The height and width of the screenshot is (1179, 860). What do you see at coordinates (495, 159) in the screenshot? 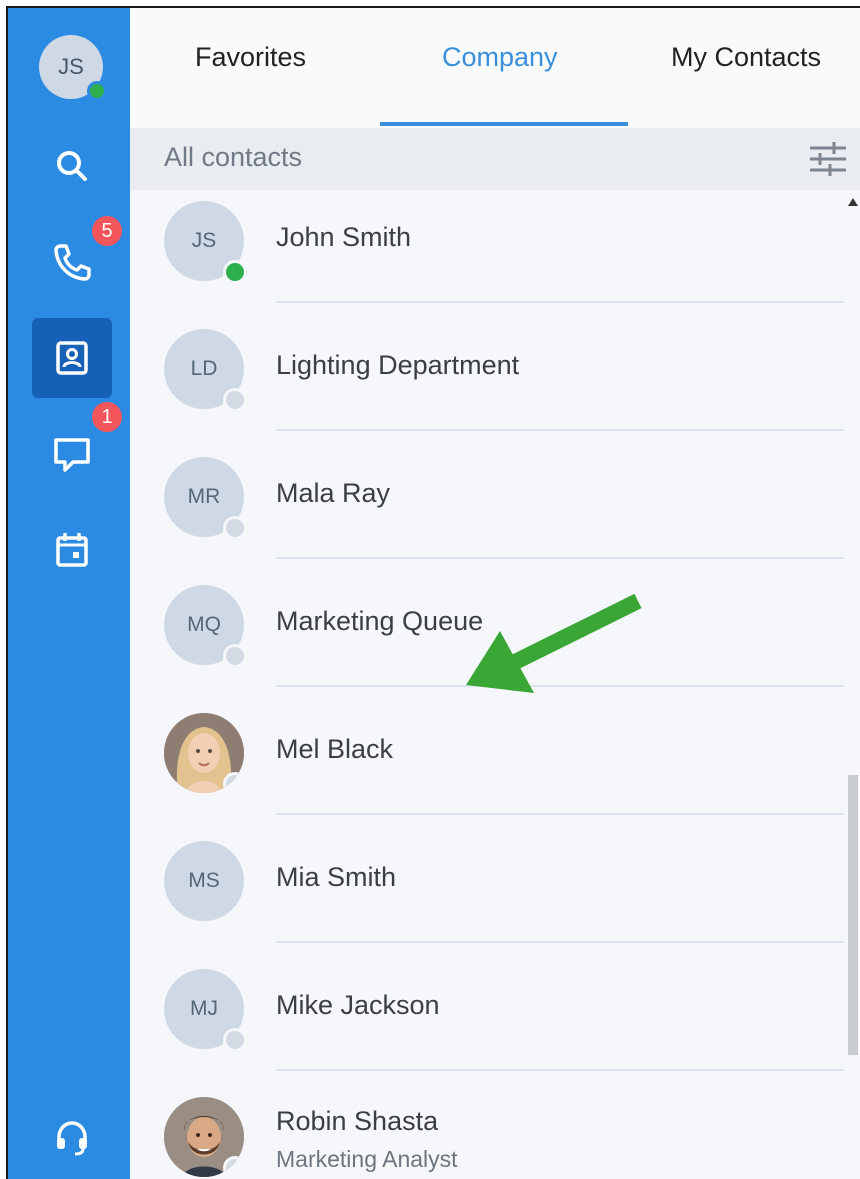
I see `filter-bar: All contacts` at bounding box center [495, 159].